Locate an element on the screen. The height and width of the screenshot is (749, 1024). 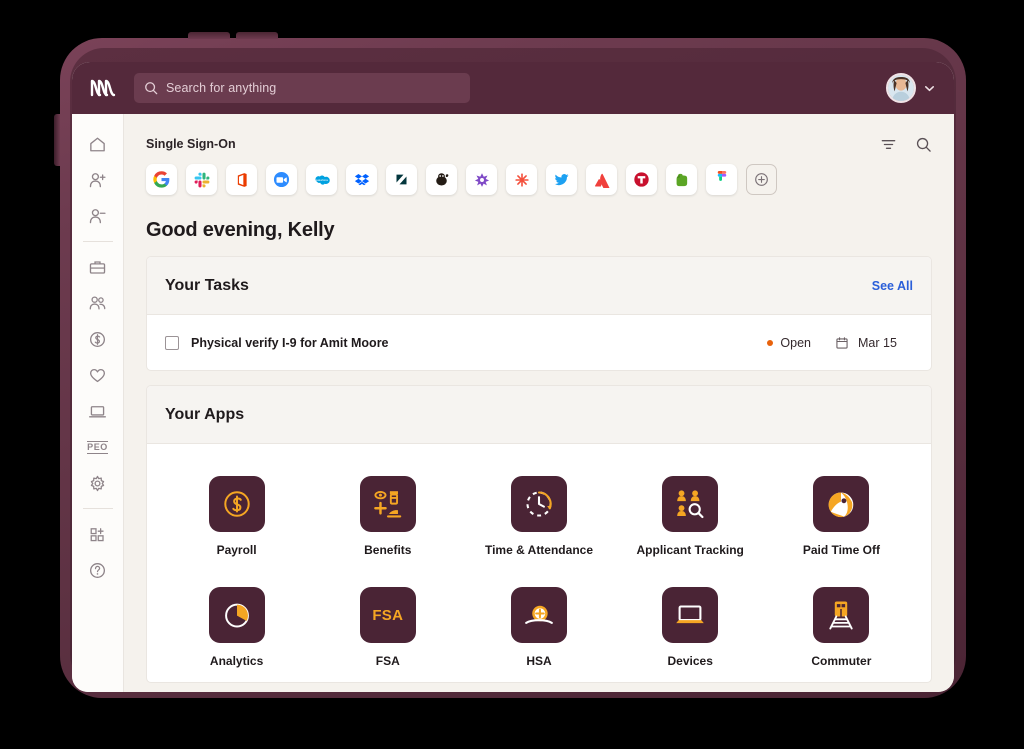
sso-header: Single Sign-On is located at coordinates (539, 136).